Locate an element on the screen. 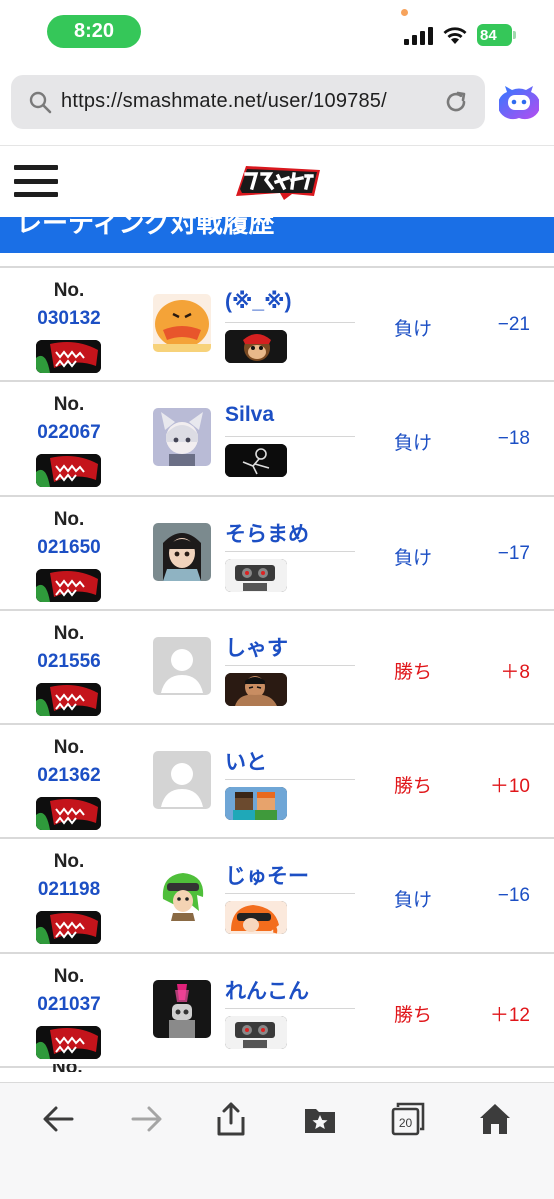 This screenshot has width=554, height=1199. history-row: No. 021650 そらまめ 負け −17 is located at coordinates (277, 551).